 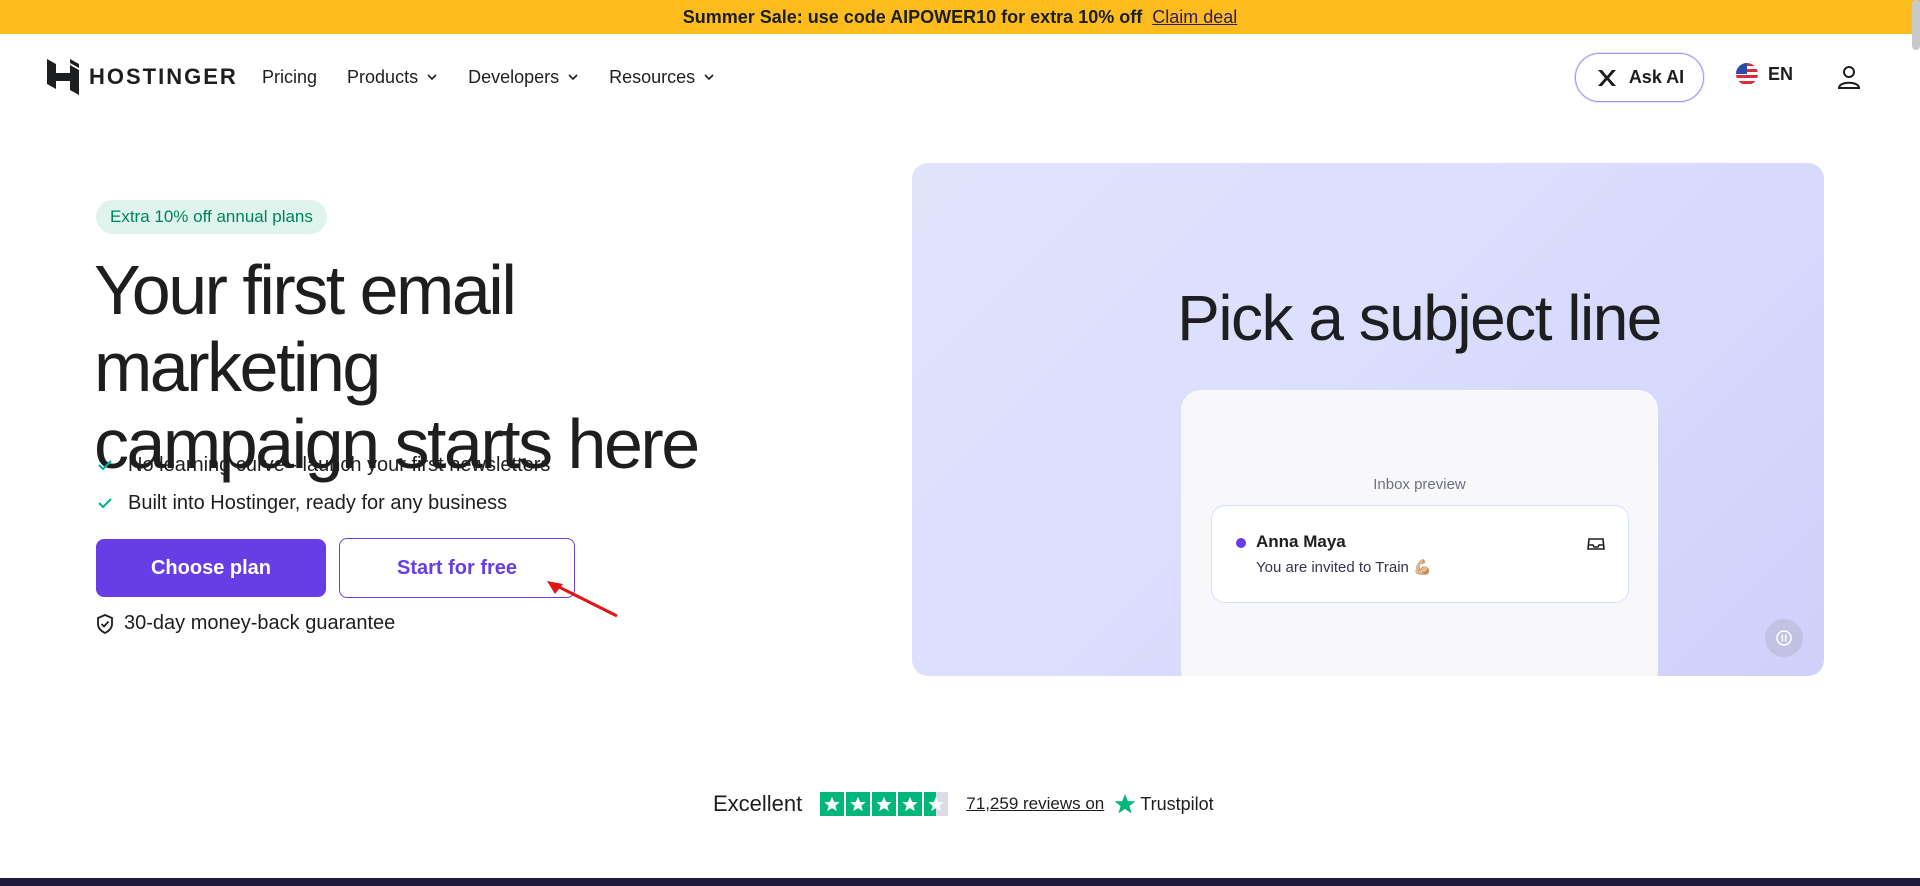 What do you see at coordinates (1194, 17) in the screenshot?
I see `claim-deal-link: Claim deal` at bounding box center [1194, 17].